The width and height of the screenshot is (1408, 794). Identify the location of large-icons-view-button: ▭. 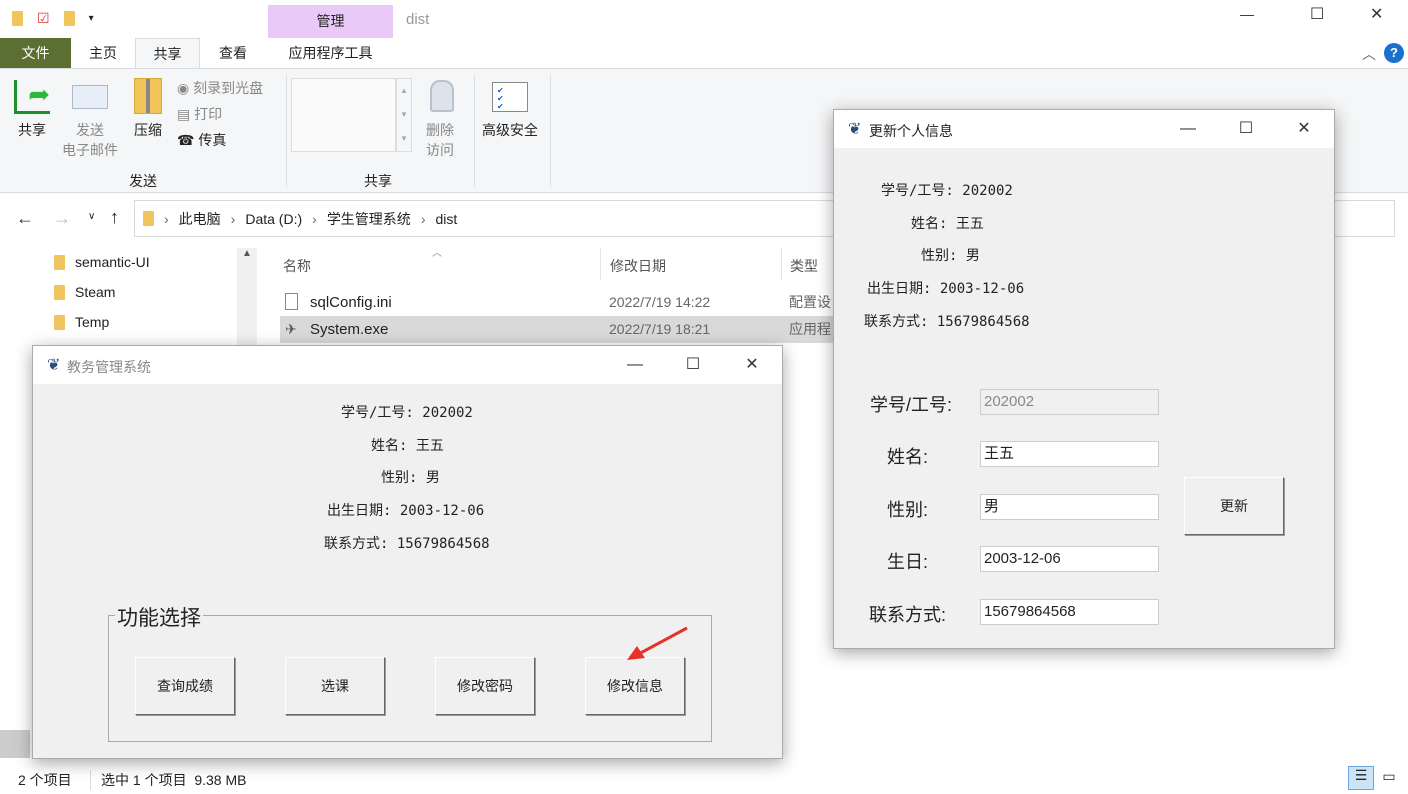
(1389, 778).